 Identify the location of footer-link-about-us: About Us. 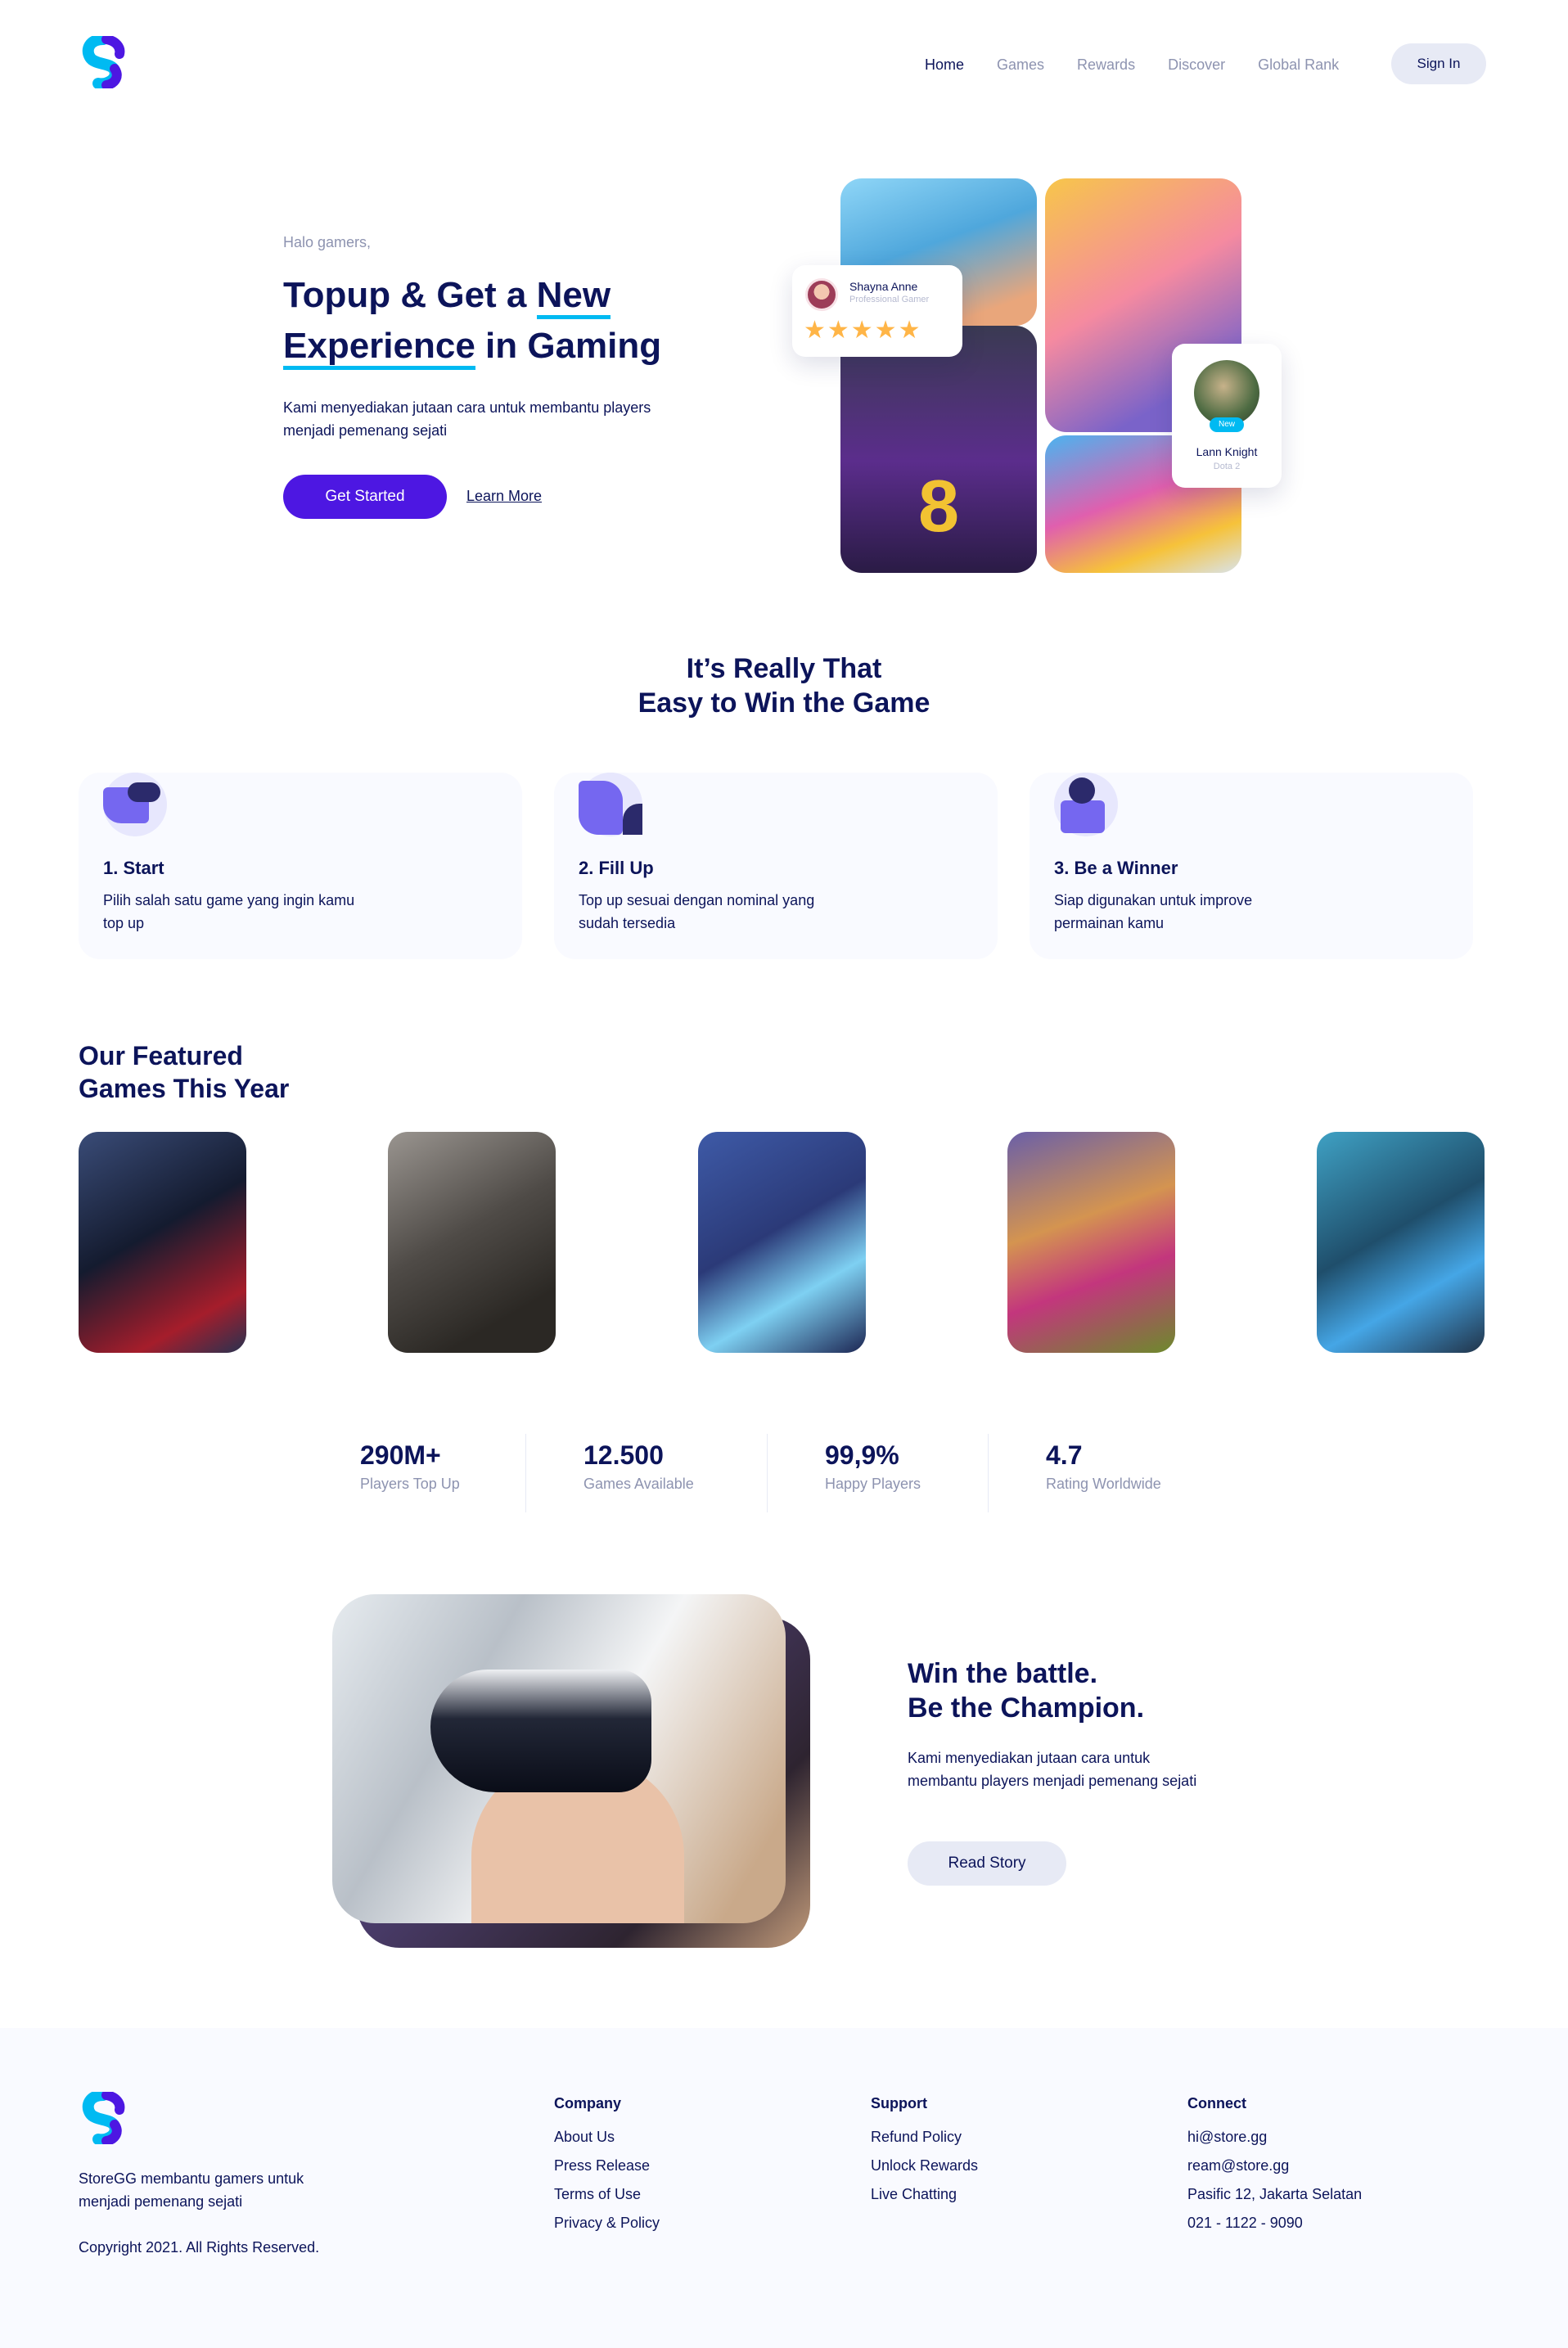
(607, 2137).